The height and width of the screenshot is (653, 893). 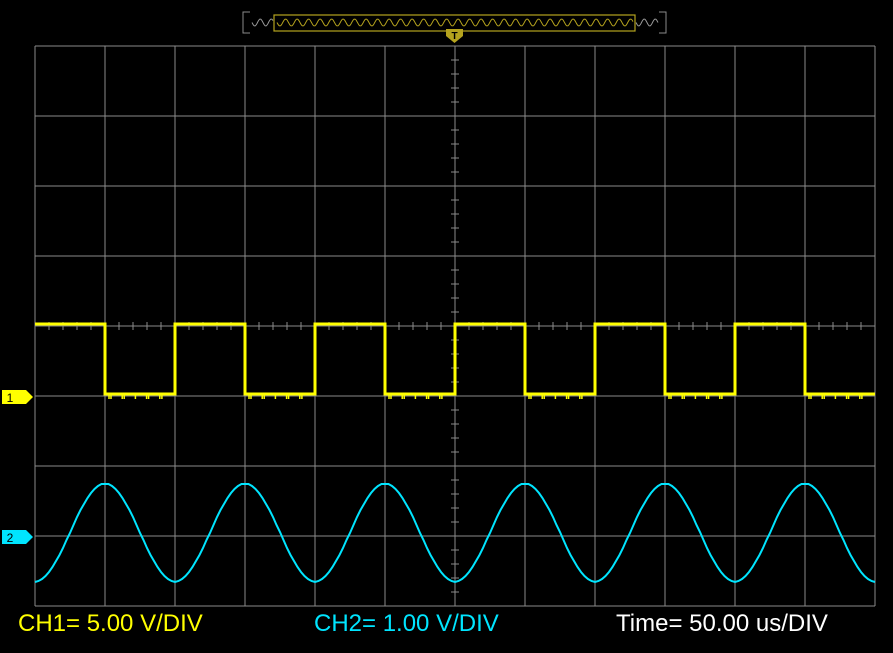 What do you see at coordinates (722, 623) in the screenshot?
I see `timebase-readout: Time= 50.00 us/DIV` at bounding box center [722, 623].